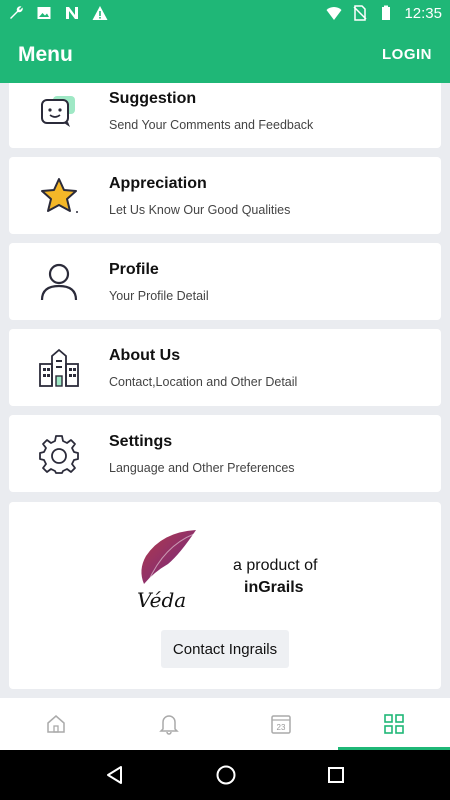 This screenshot has height=800, width=450. I want to click on bell-icon, so click(168, 725).